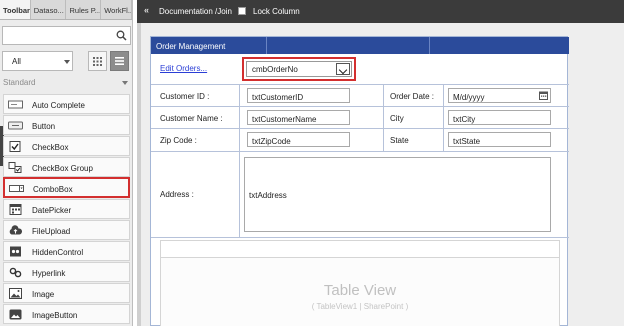 The height and width of the screenshot is (326, 624). Describe the element at coordinates (15, 9) in the screenshot. I see `tab-toolbar: Toolbar` at that location.